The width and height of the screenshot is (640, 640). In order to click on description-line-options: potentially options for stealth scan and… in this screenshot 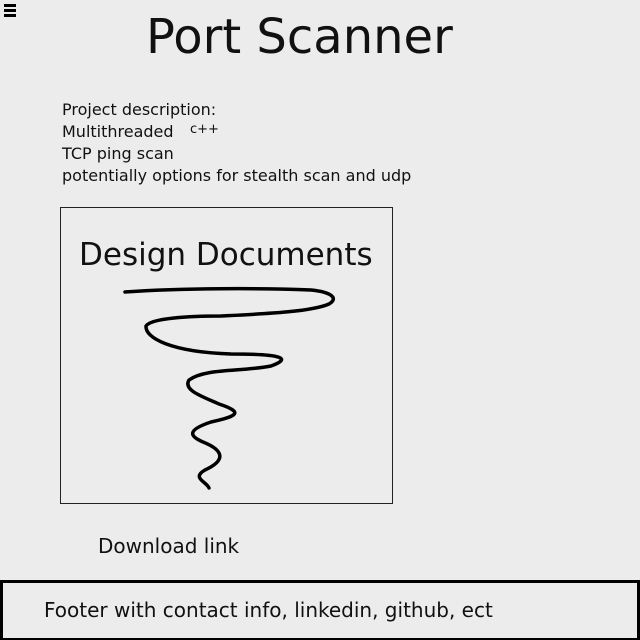, I will do `click(237, 175)`.